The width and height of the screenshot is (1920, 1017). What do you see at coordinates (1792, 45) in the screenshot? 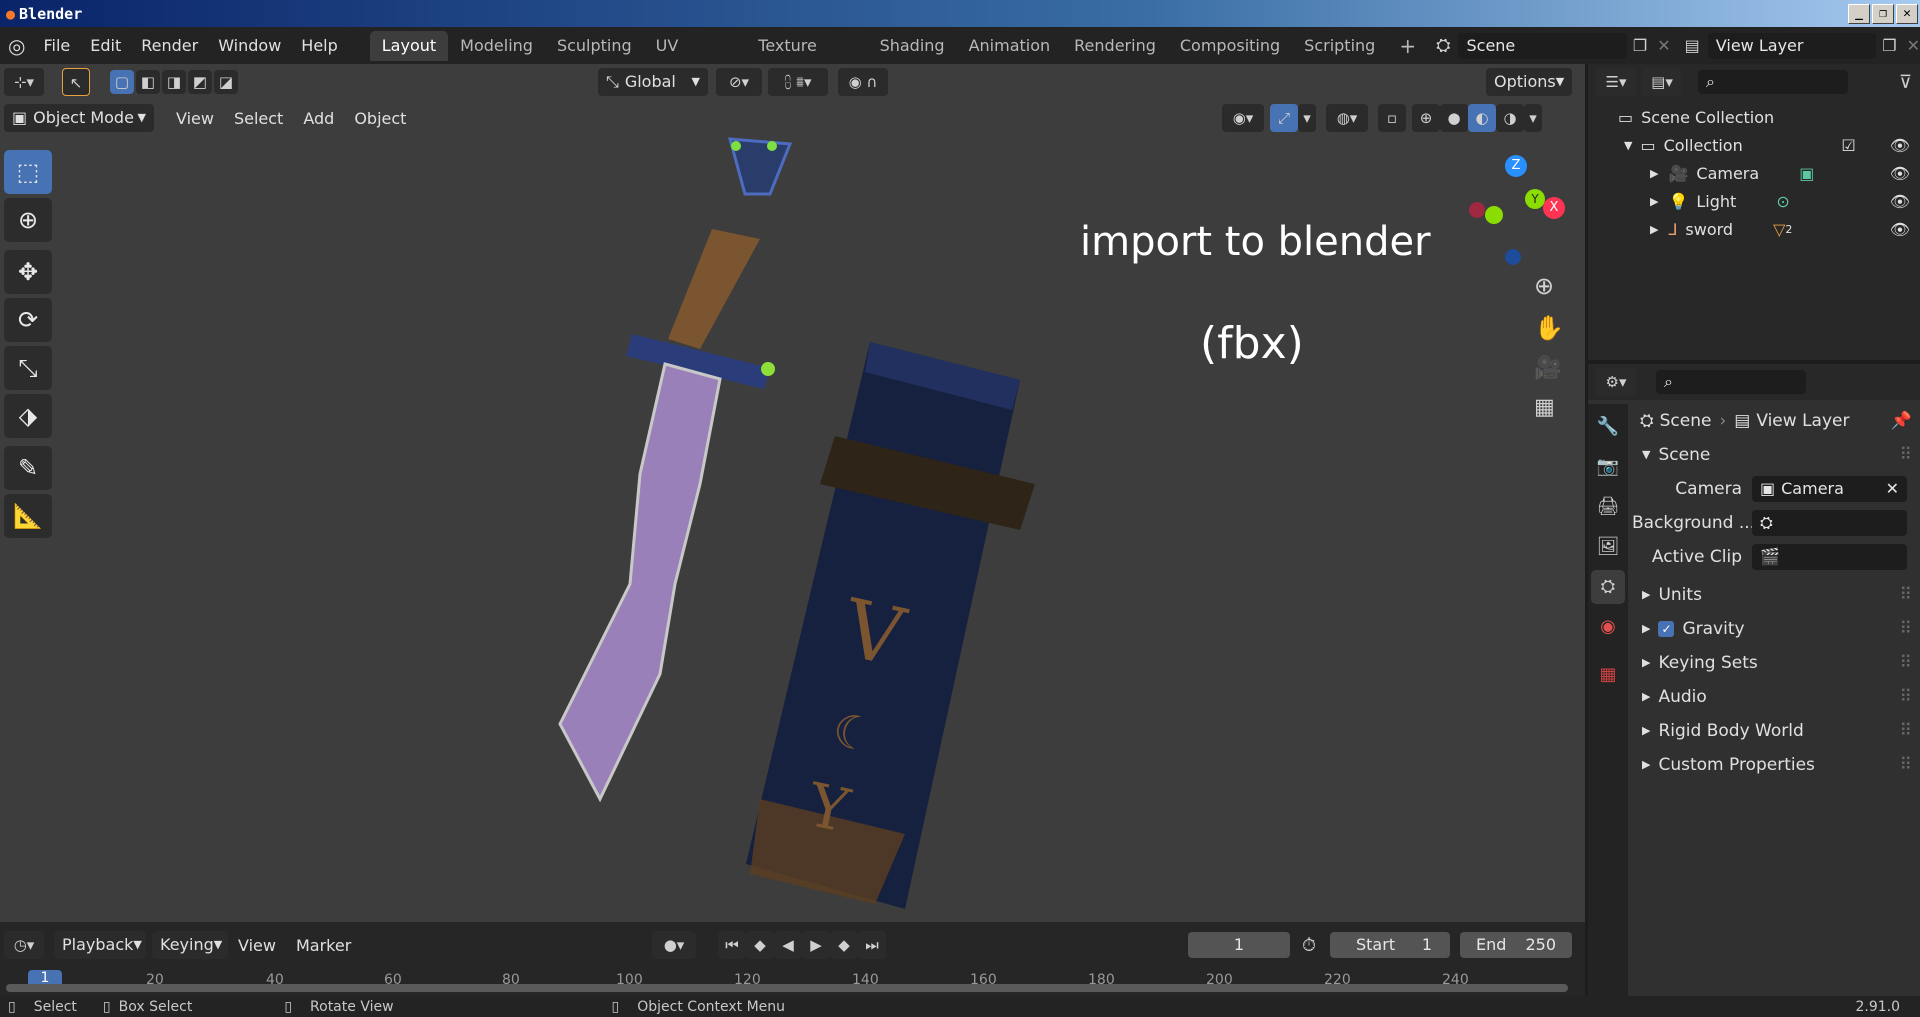
I see `view-layer-field: View Layer` at bounding box center [1792, 45].